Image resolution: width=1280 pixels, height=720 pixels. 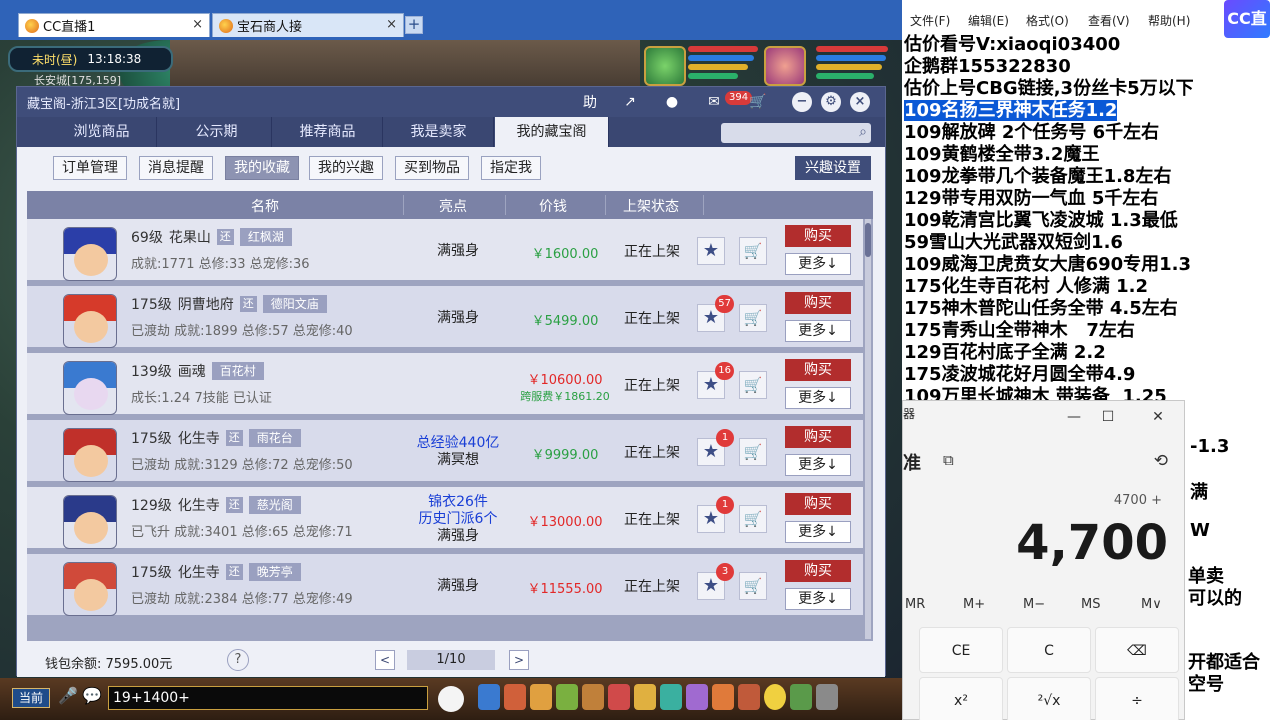 I want to click on minimize-button: —, so click(x=1074, y=417).